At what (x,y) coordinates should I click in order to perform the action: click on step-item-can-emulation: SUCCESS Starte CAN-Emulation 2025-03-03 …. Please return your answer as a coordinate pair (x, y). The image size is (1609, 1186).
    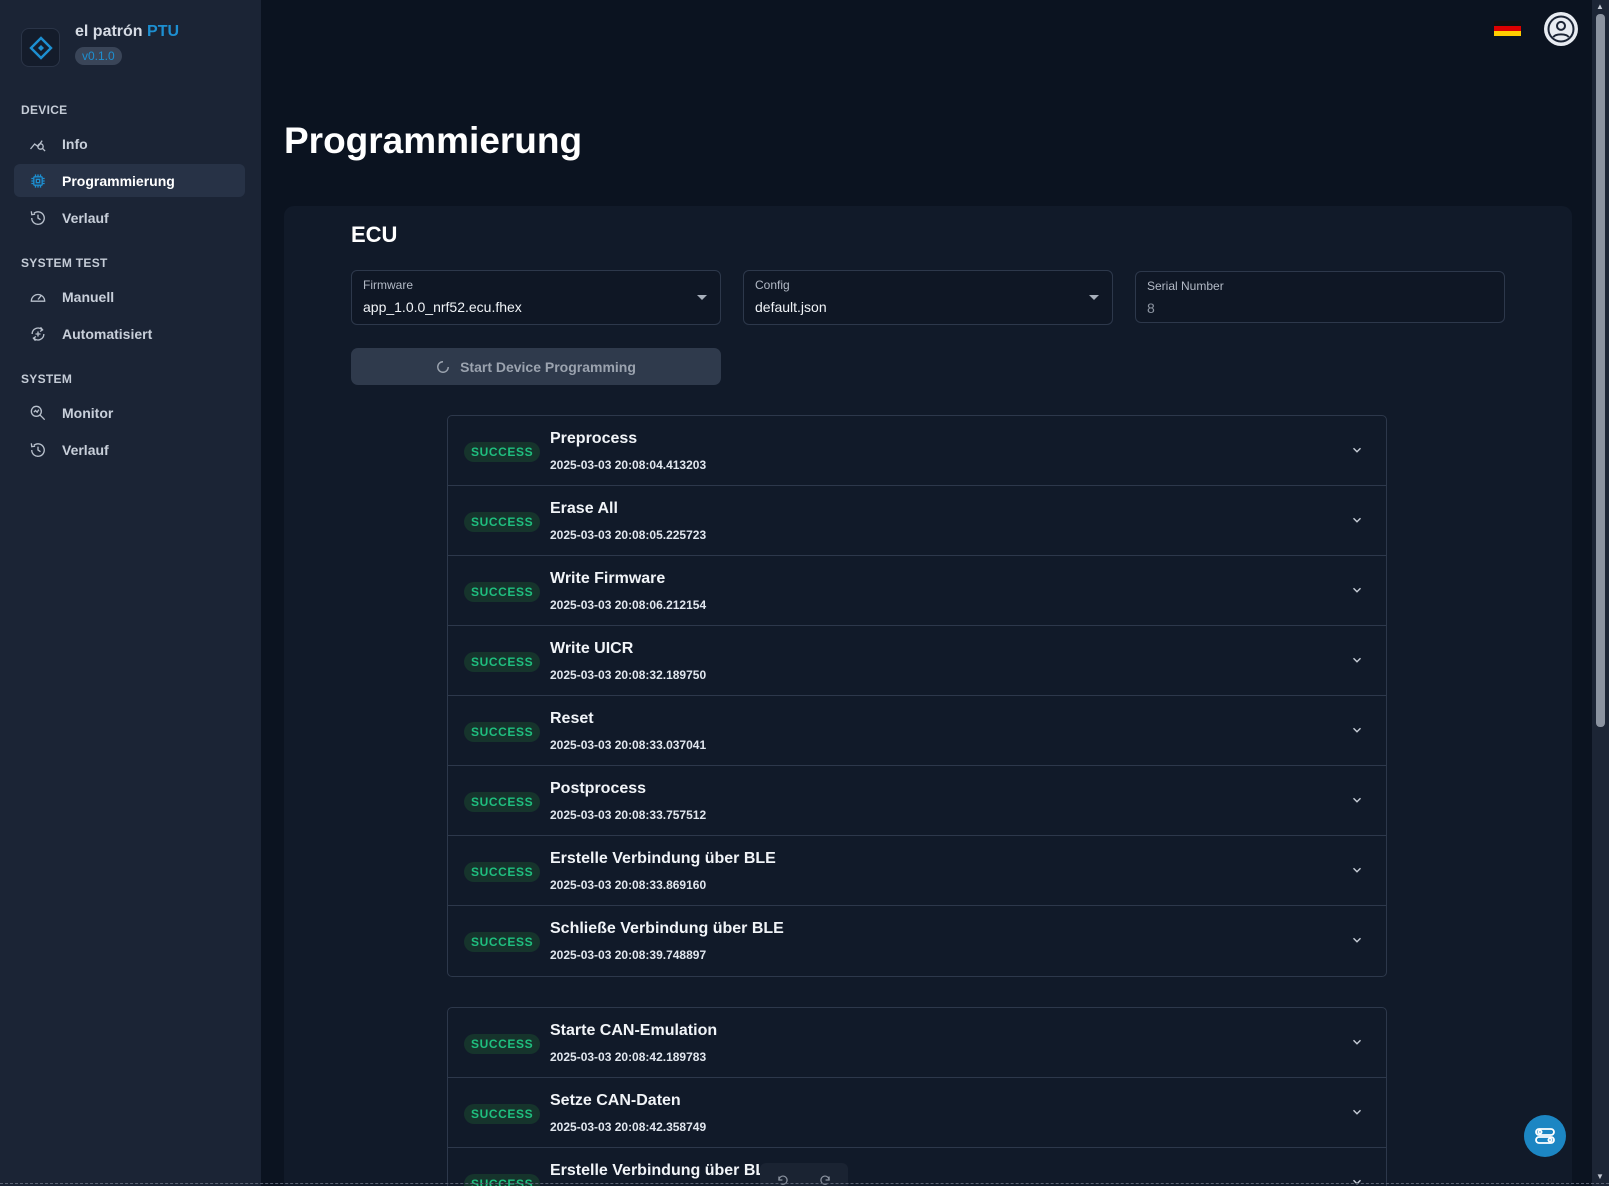
    Looking at the image, I should click on (917, 1043).